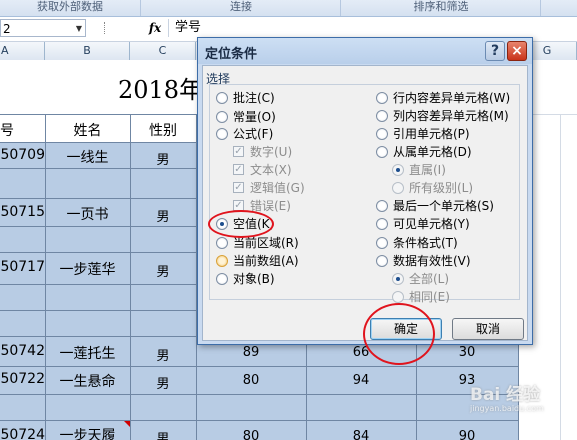  I want to click on option-blanks-label: 空值(K), so click(254, 224).